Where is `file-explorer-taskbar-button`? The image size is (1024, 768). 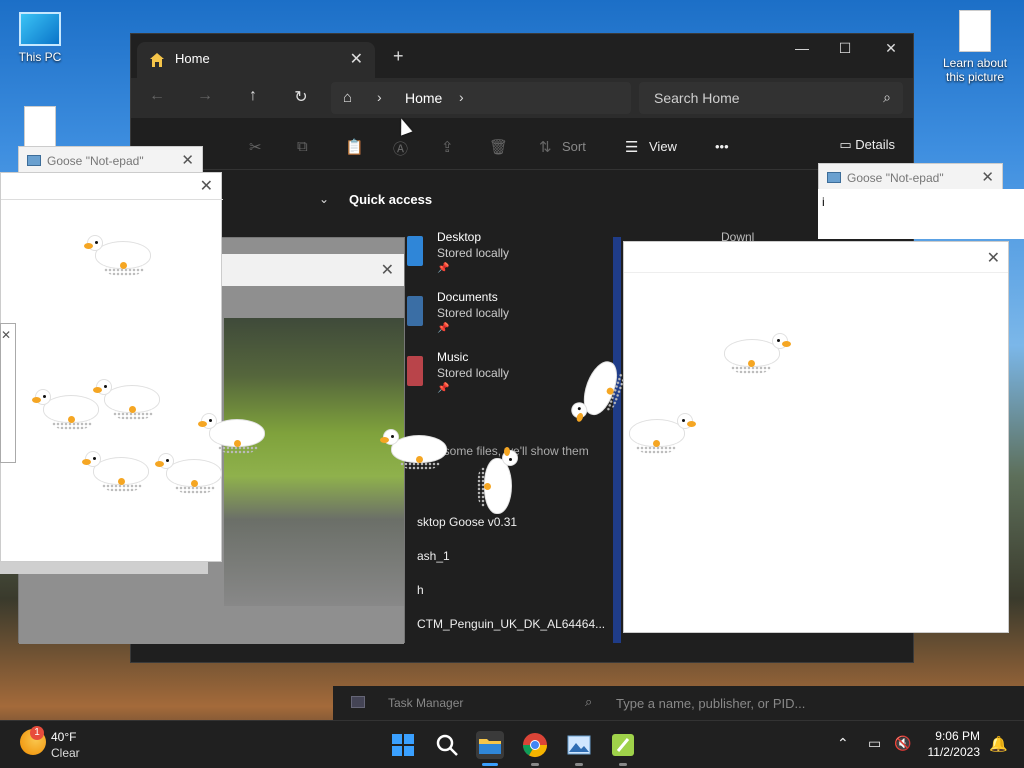 file-explorer-taskbar-button is located at coordinates (490, 745).